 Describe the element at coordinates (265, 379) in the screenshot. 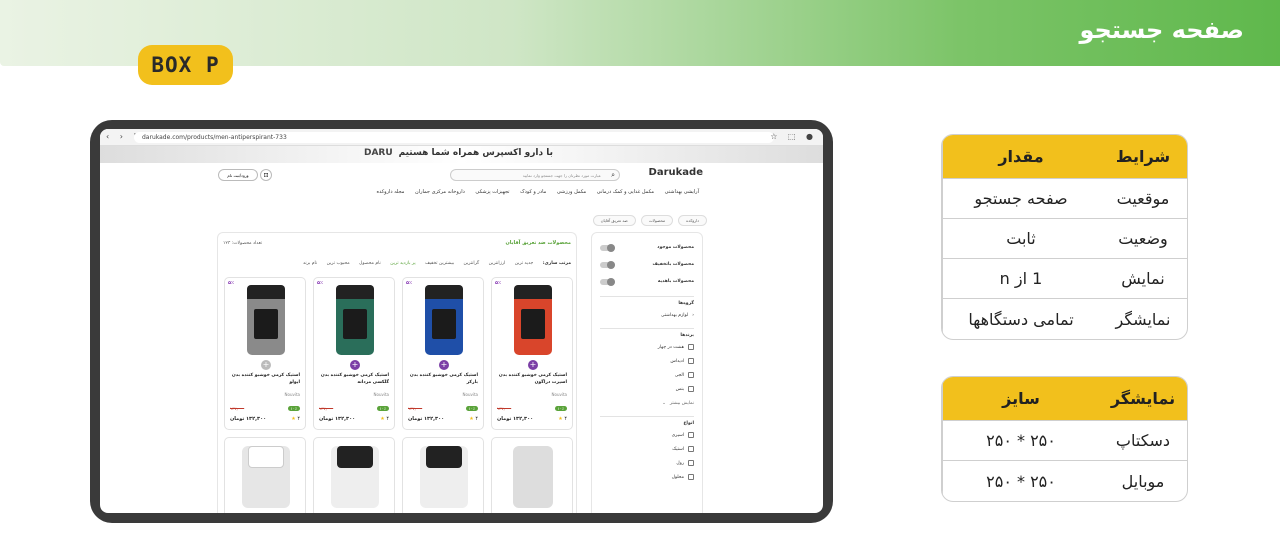

I see `product-name: استیک کرمی خوشبو کننده بدن اپولو` at that location.